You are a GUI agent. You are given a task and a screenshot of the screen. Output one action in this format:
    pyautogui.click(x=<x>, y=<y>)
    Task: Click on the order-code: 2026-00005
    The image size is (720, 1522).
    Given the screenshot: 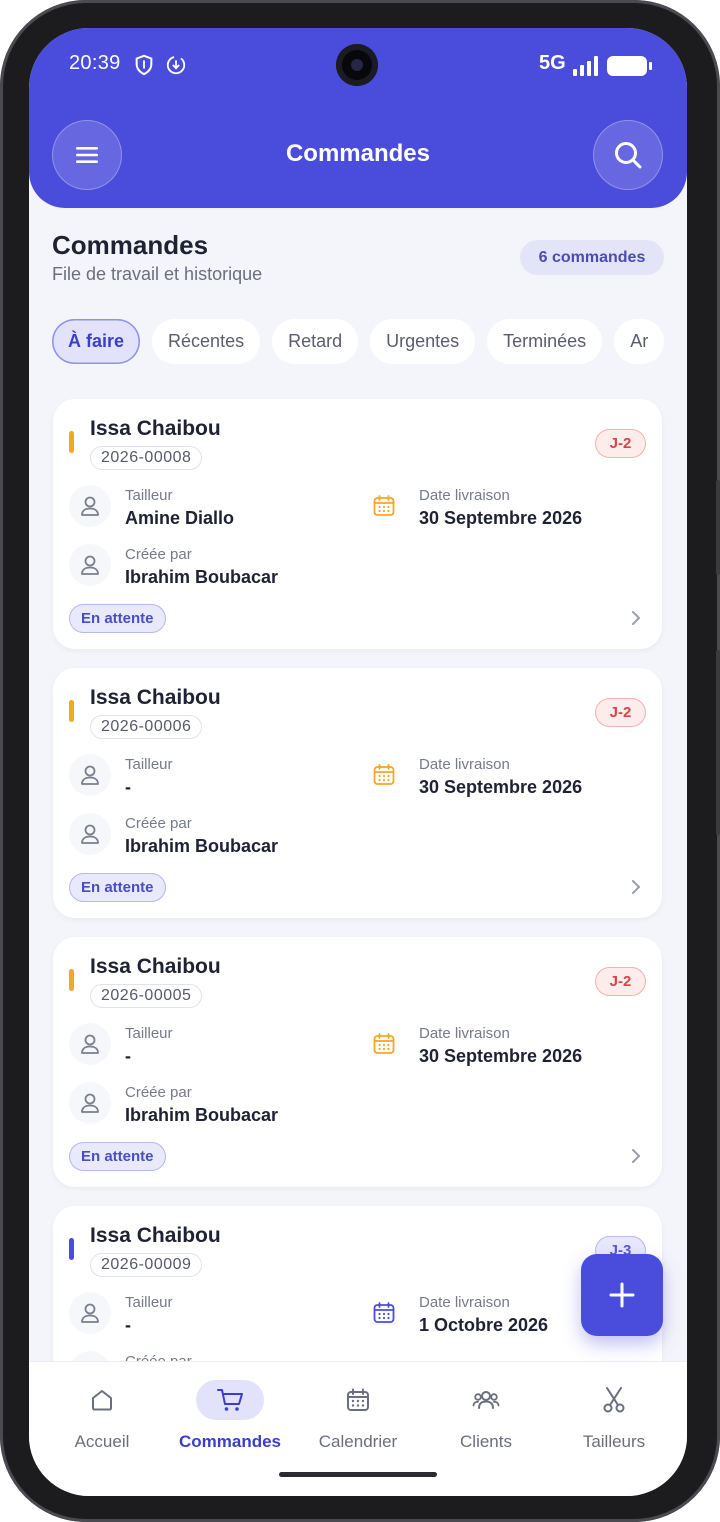 What is the action you would take?
    pyautogui.click(x=146, y=996)
    